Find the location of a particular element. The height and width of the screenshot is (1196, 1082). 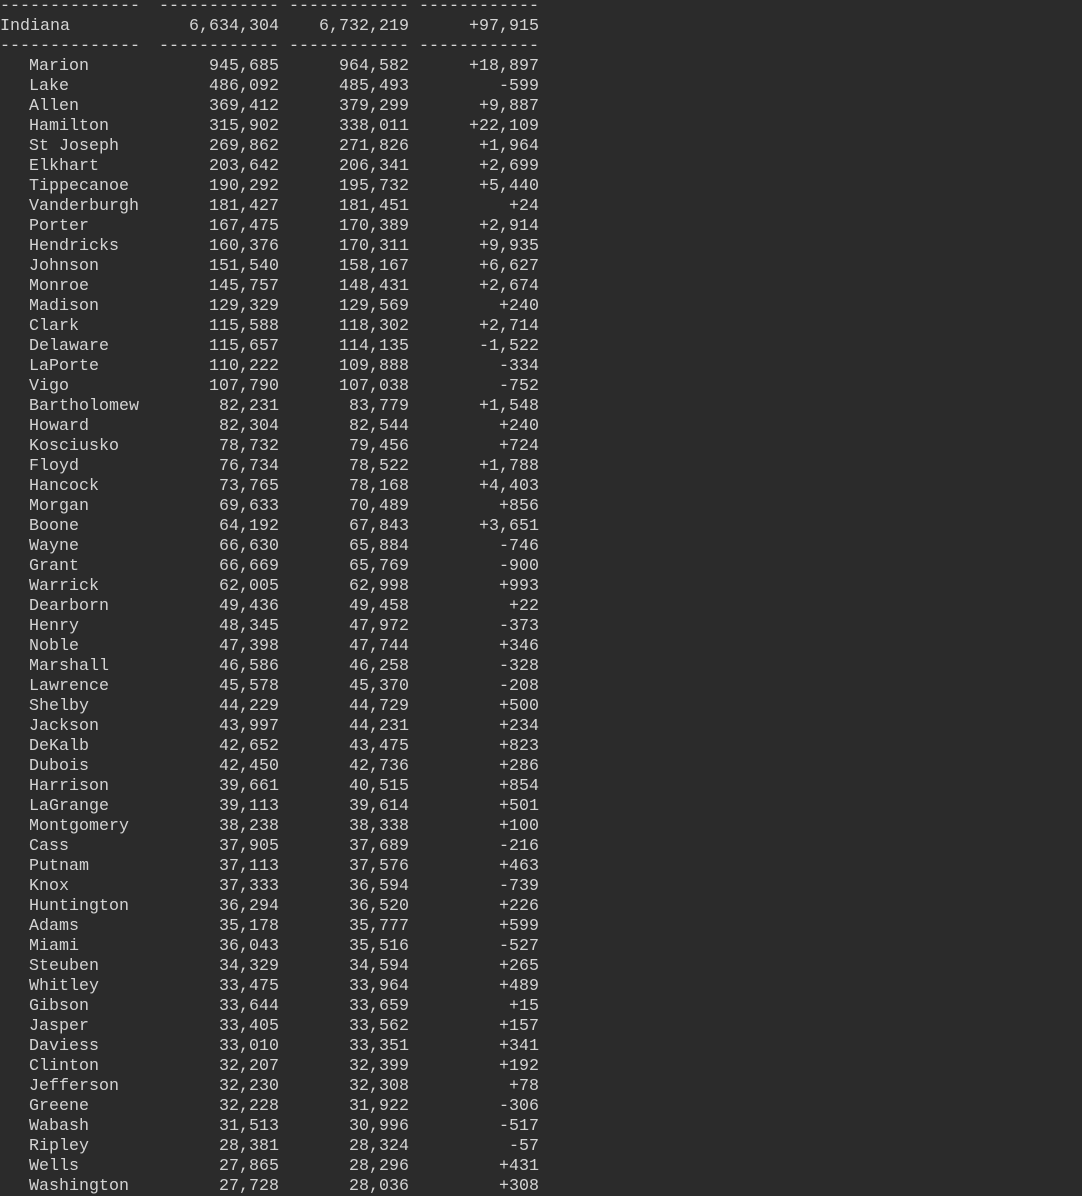

county-change: +463 is located at coordinates (519, 866).